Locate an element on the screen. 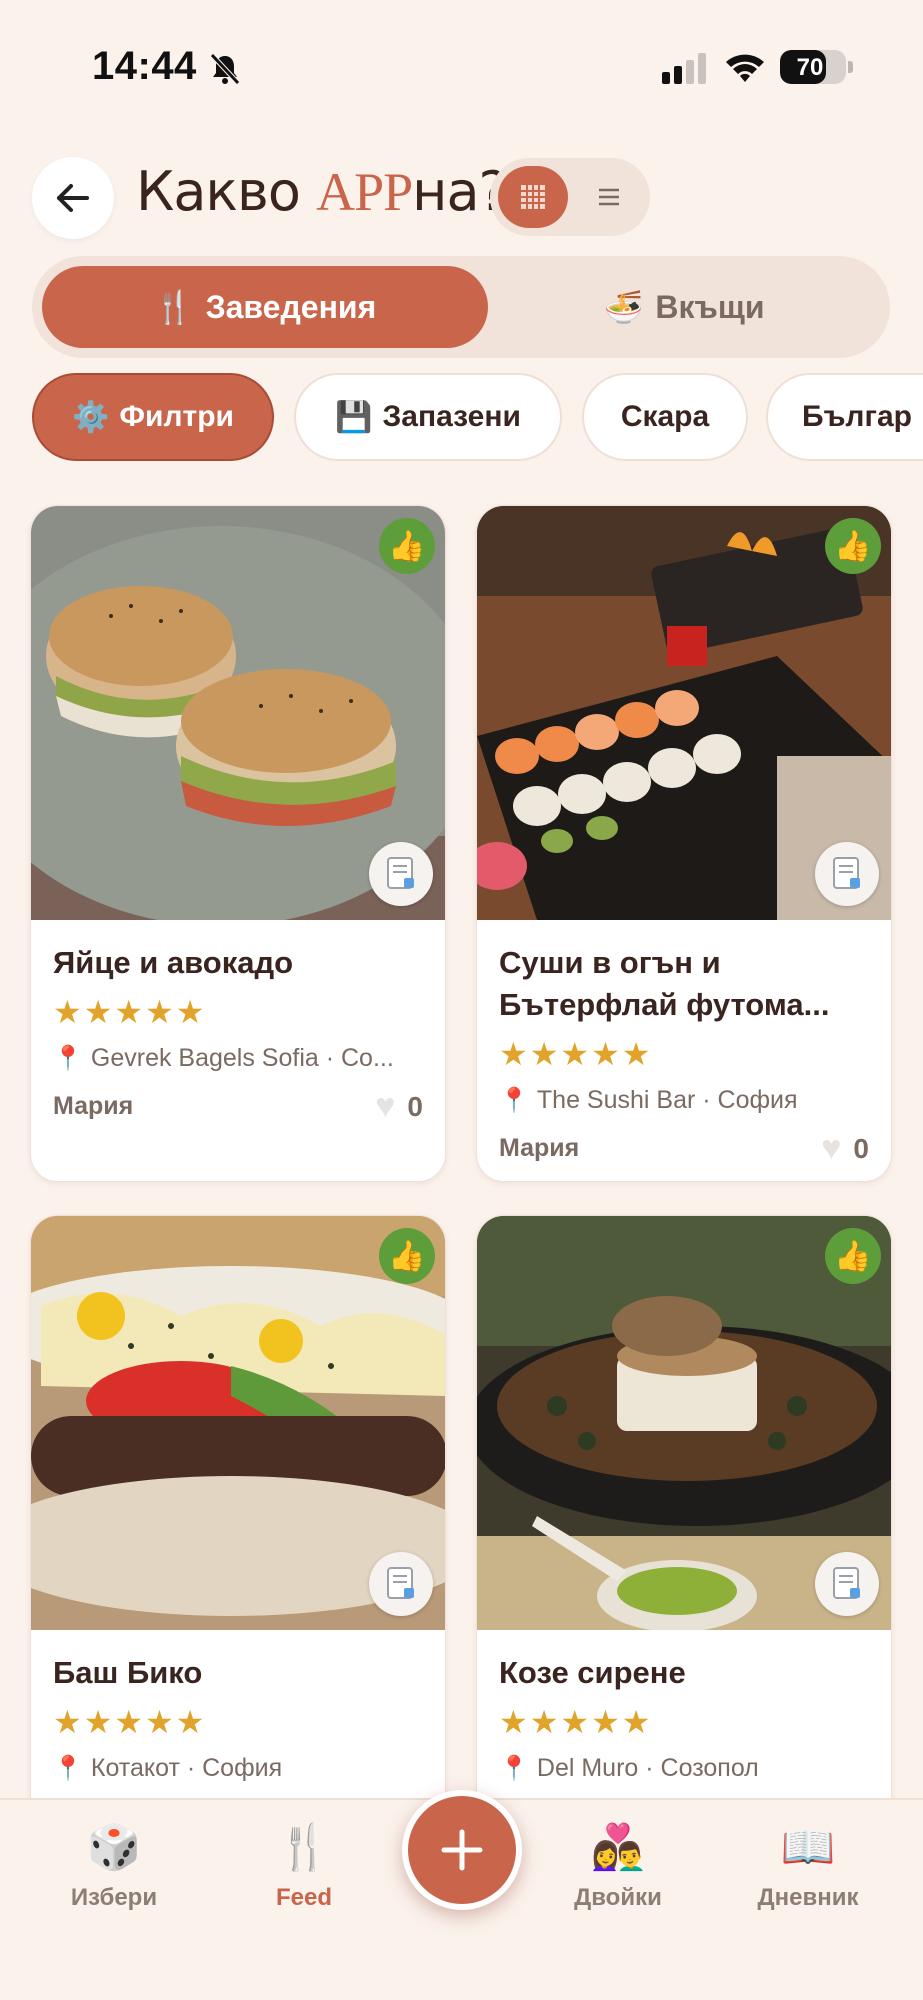 The image size is (923, 2000). grid-view-button is located at coordinates (533, 197).